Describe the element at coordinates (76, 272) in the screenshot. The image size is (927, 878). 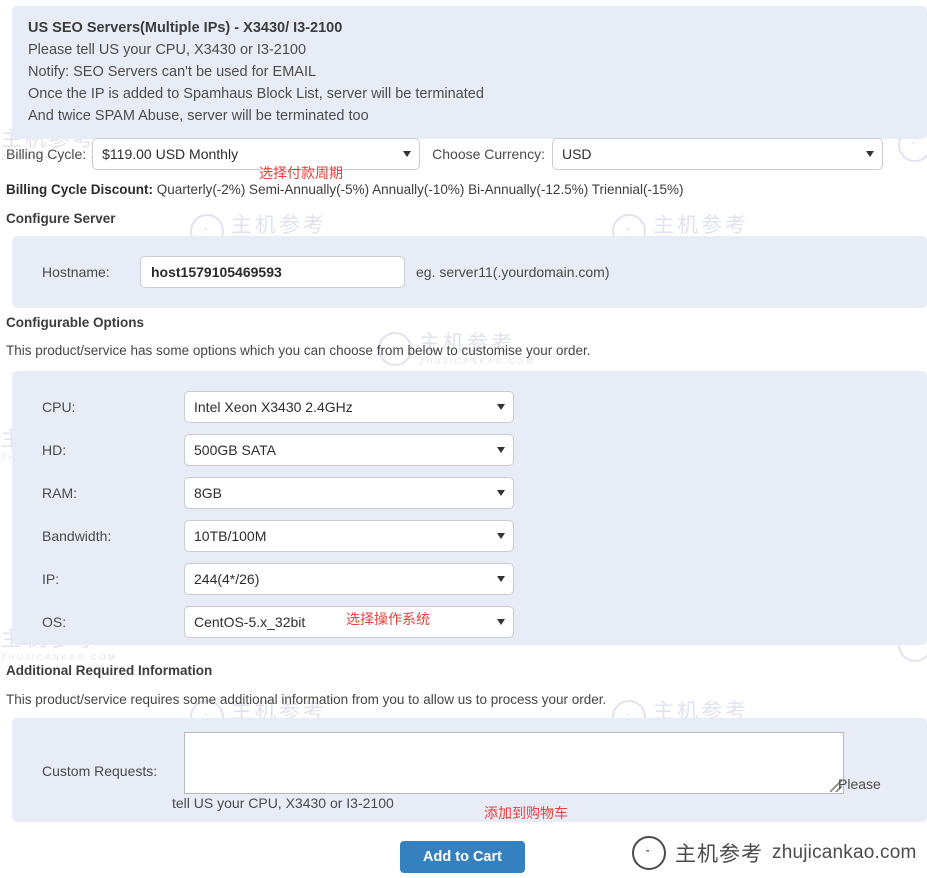
I see `hostname-label: Hostname:` at that location.